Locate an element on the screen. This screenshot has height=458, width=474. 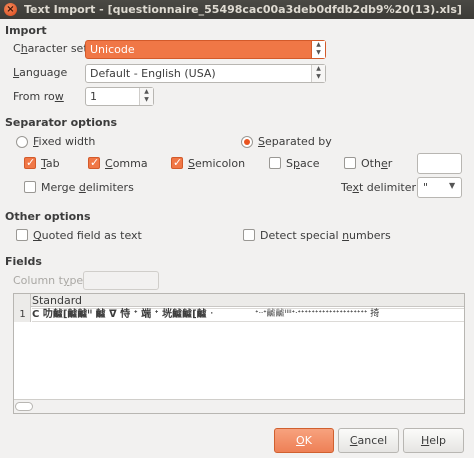
import-section-title: Import is located at coordinates (26, 30).